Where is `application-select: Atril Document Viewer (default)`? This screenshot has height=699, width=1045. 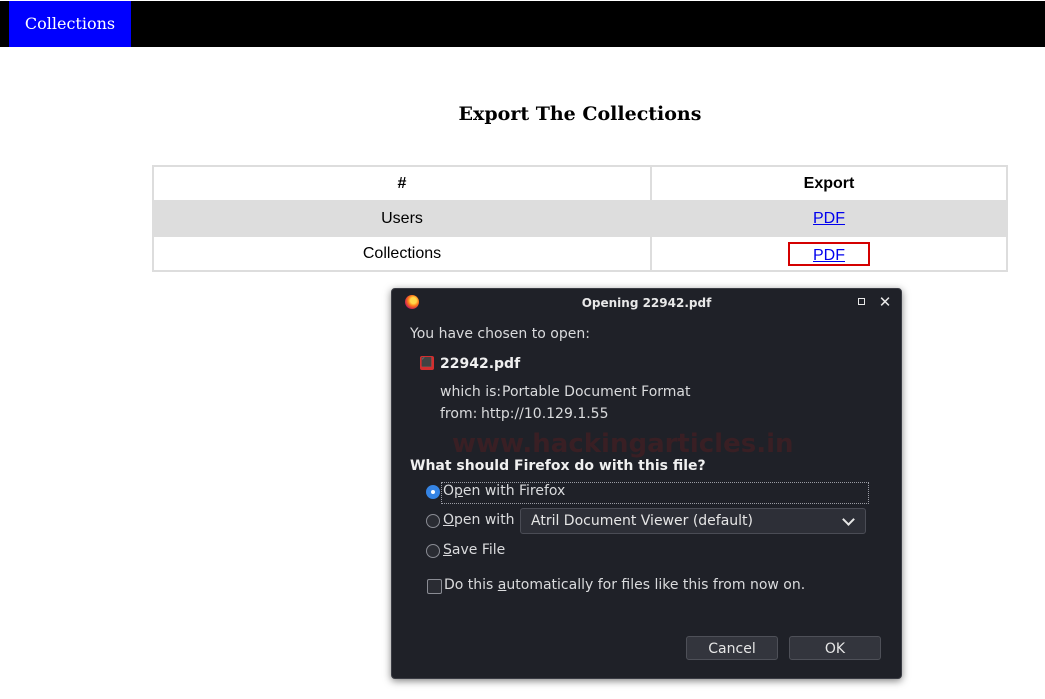
application-select: Atril Document Viewer (default) is located at coordinates (693, 521).